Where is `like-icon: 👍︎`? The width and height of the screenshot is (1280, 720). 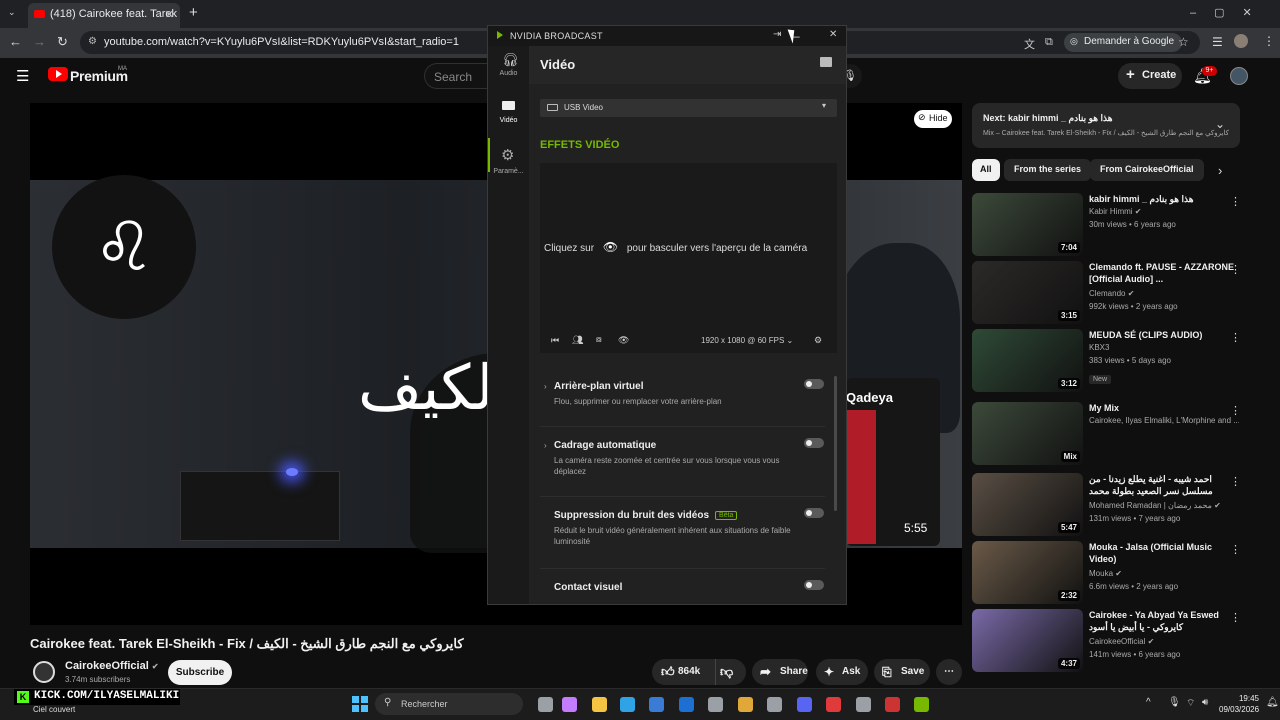
like-icon: 👍︎ is located at coordinates (668, 672).